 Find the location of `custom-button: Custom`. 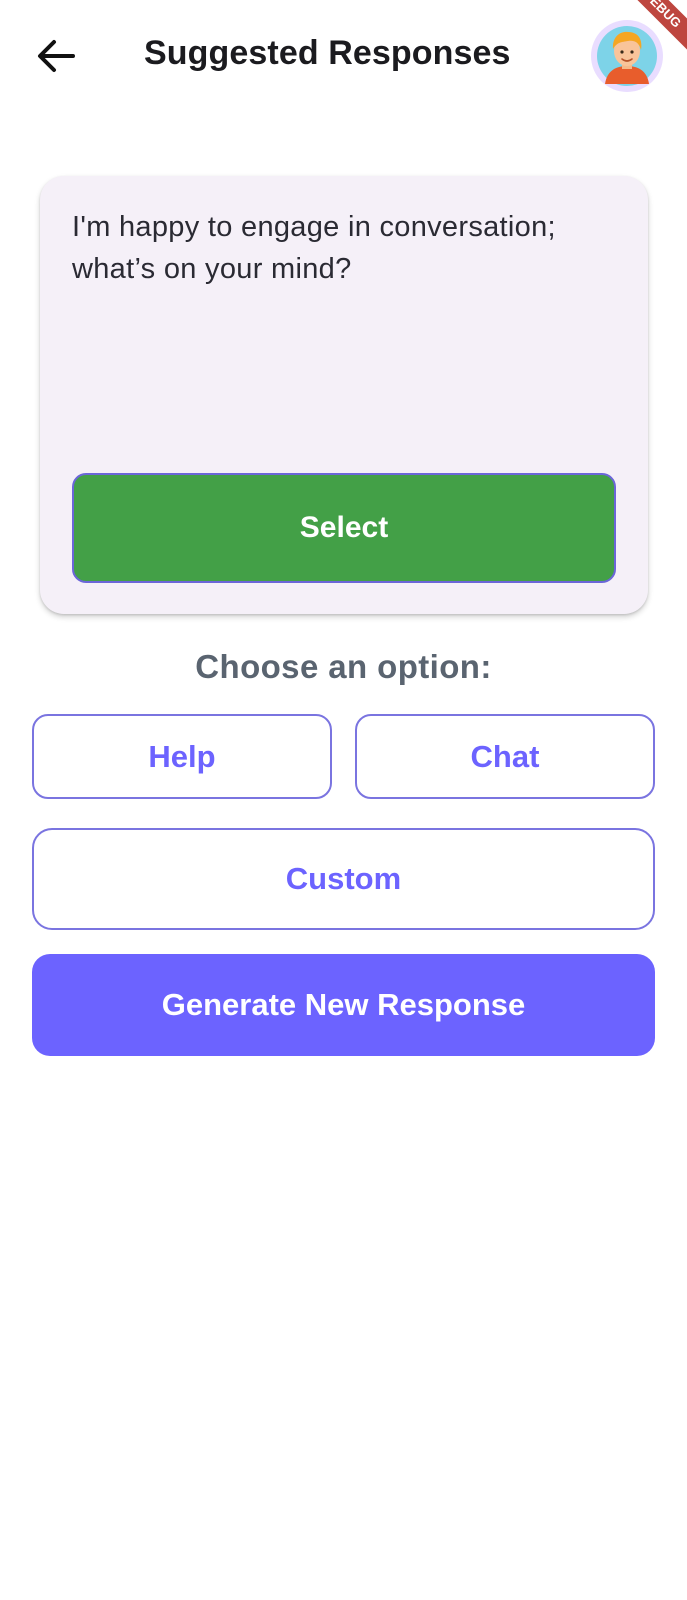

custom-button: Custom is located at coordinates (343, 879).